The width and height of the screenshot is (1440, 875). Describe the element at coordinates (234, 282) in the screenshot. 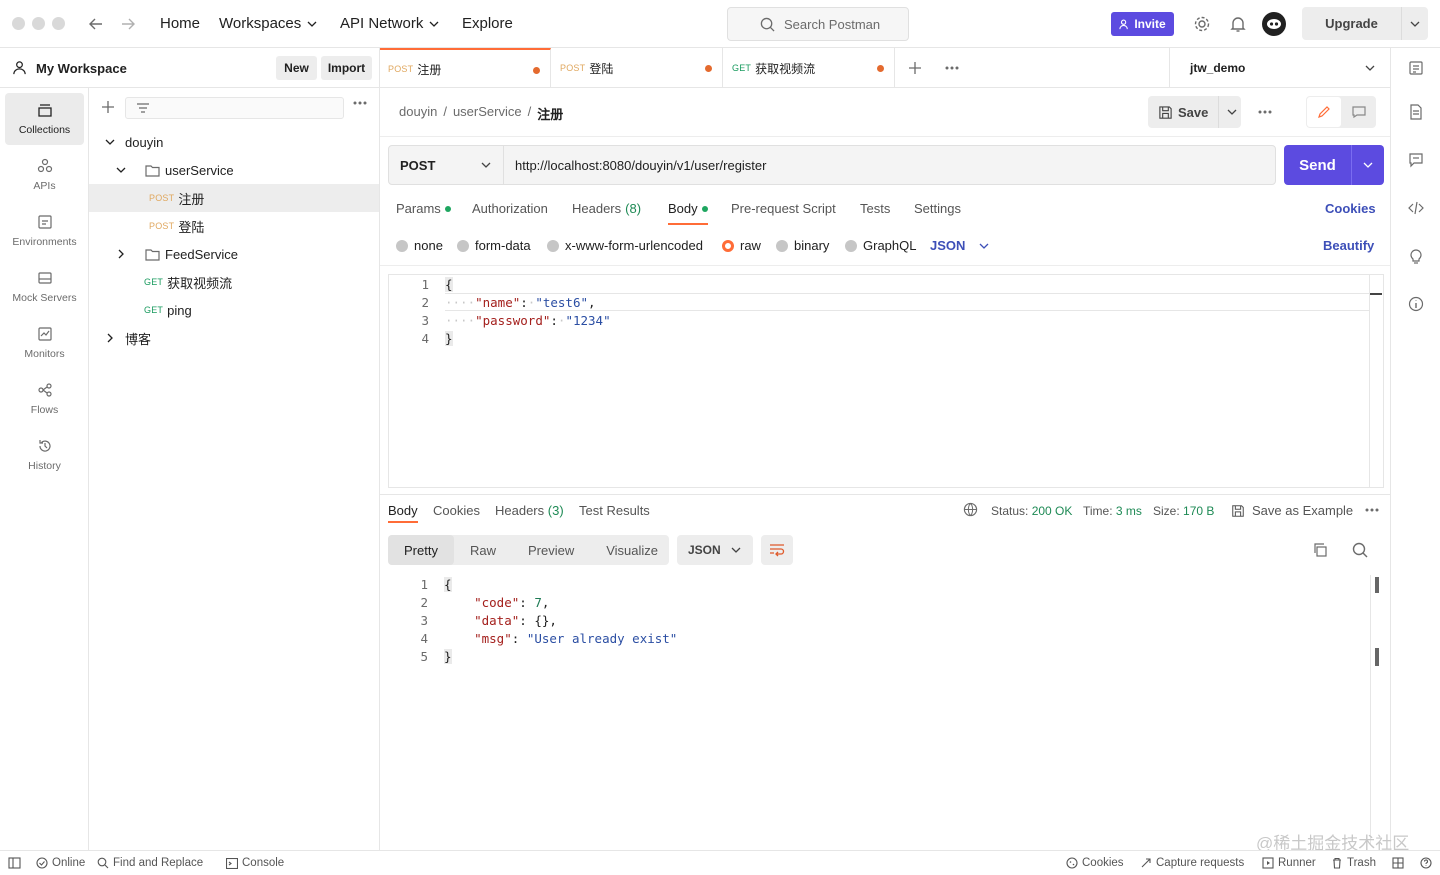

I see `tree-request-feed: GET 获取视频流` at that location.